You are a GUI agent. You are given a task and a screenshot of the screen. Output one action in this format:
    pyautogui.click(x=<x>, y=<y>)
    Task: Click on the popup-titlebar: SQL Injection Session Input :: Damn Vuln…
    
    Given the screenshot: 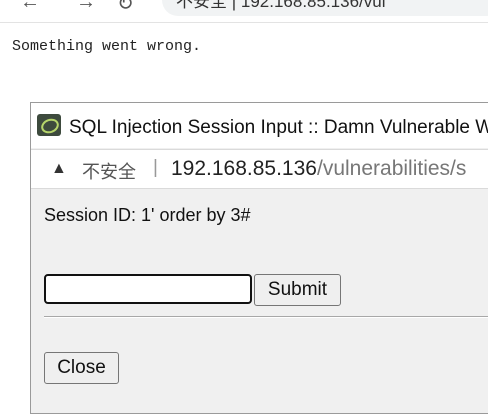 What is the action you would take?
    pyautogui.click(x=259, y=125)
    